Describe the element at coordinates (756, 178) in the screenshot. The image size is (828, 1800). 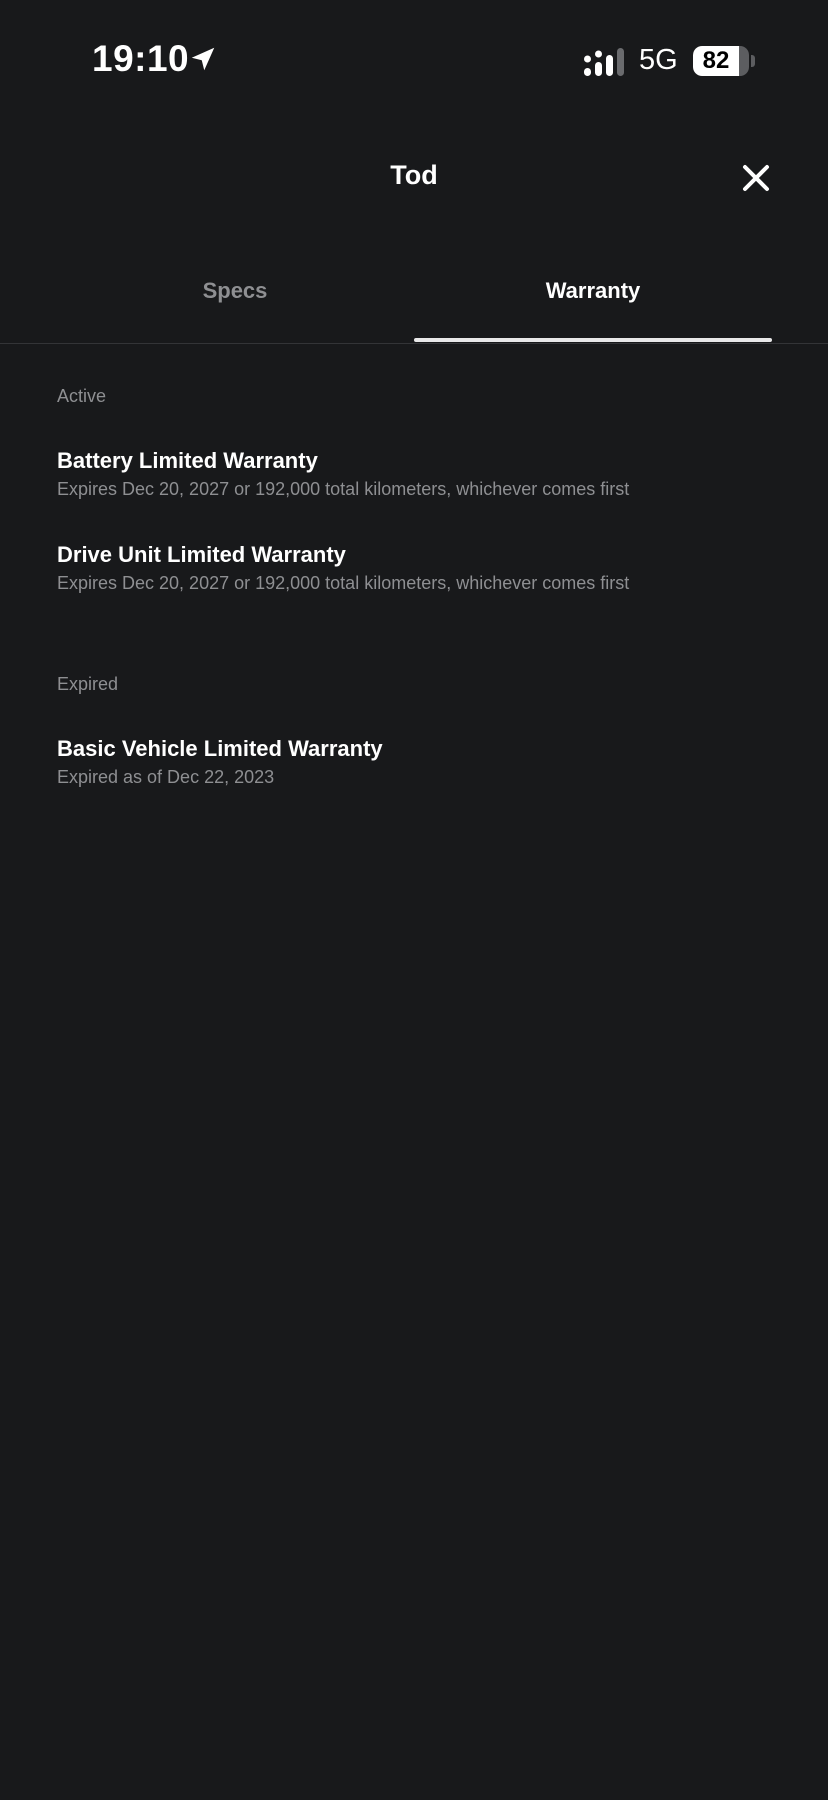
I see `close-icon` at that location.